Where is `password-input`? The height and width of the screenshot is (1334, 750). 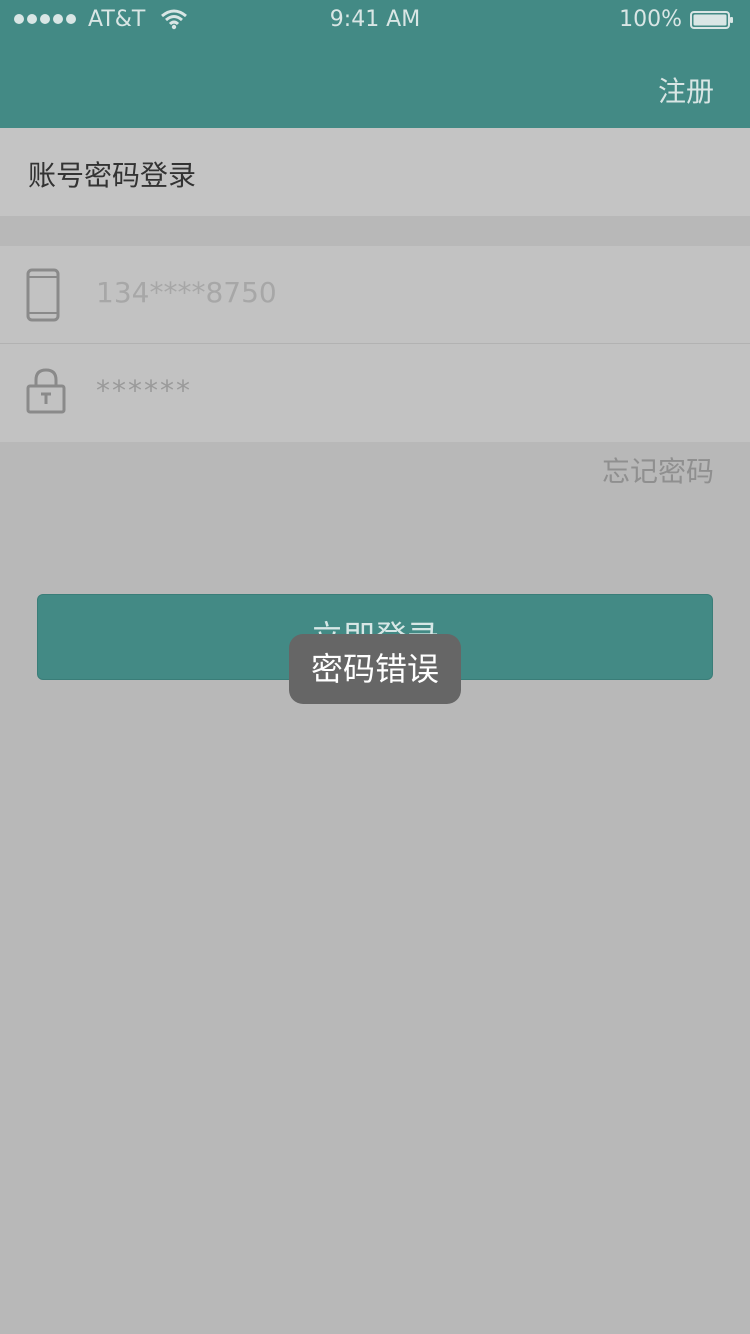
password-input is located at coordinates (396, 390).